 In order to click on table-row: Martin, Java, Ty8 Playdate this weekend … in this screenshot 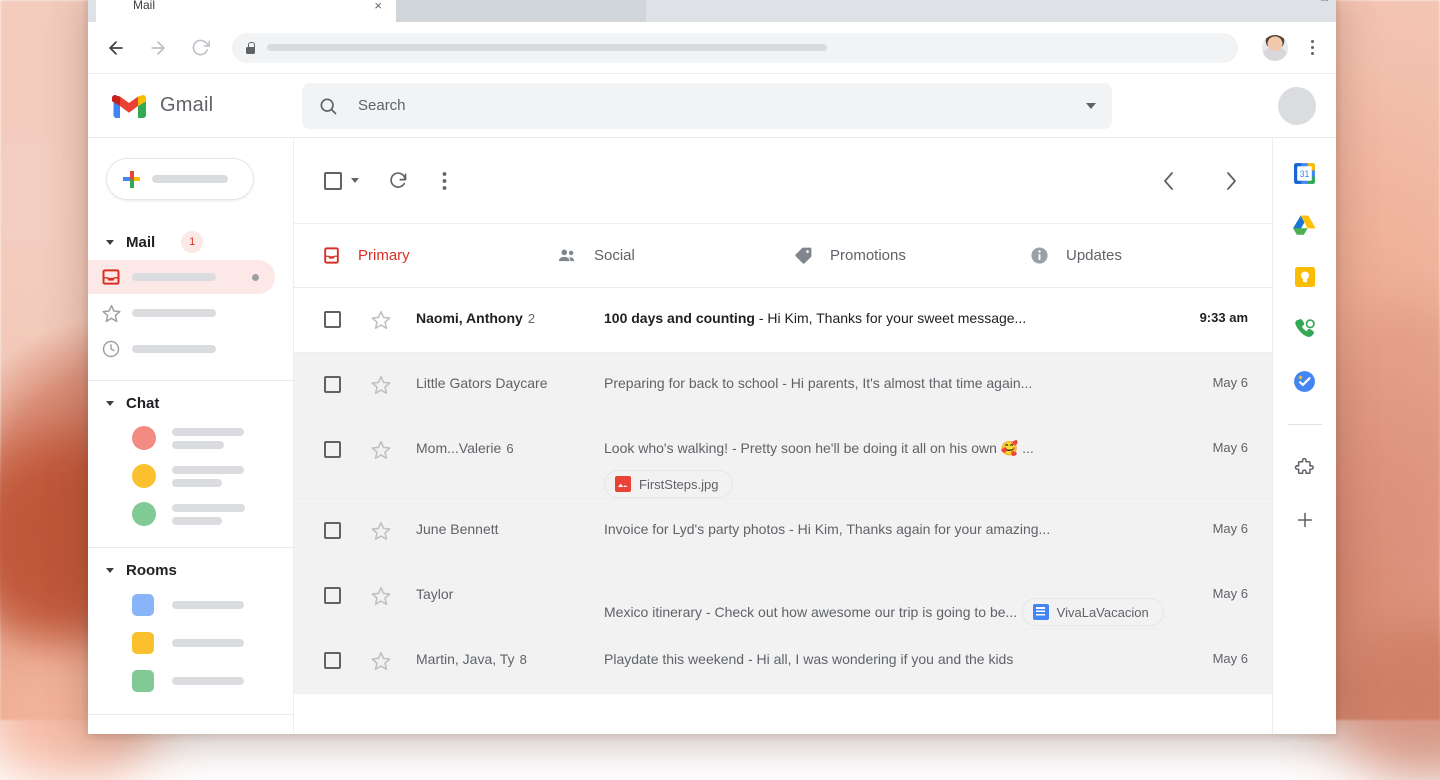, I will do `click(783, 661)`.